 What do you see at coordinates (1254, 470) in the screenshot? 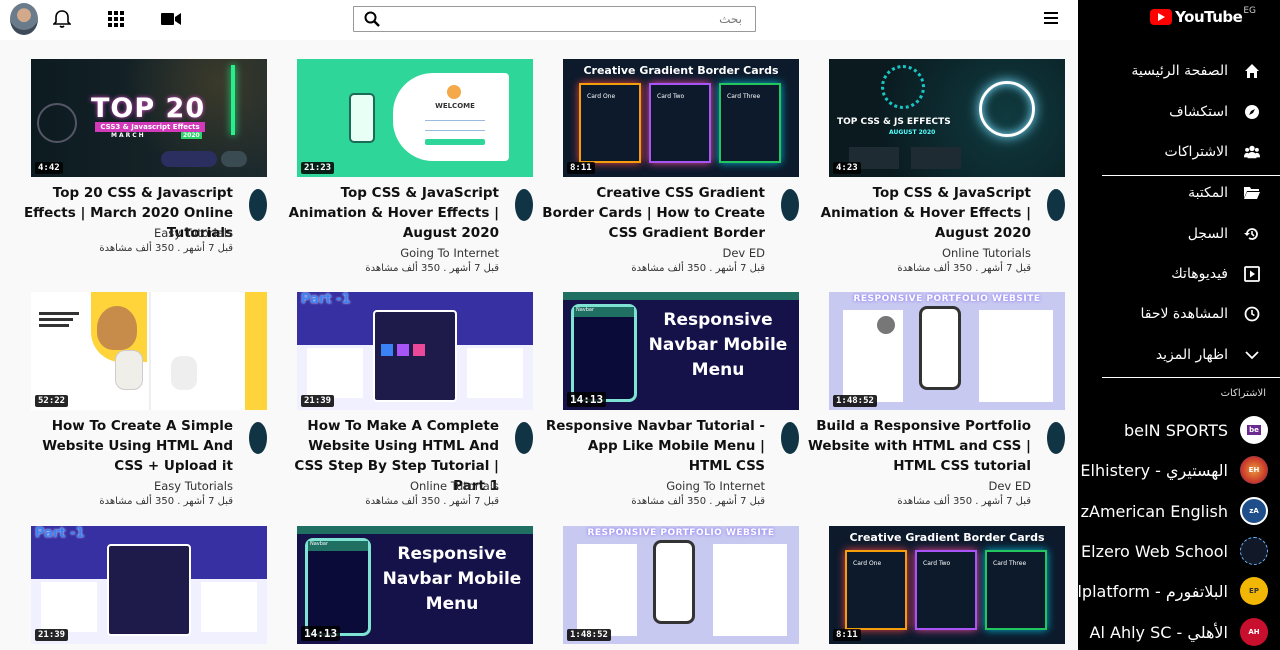
I see `channel-avatar: EH` at bounding box center [1254, 470].